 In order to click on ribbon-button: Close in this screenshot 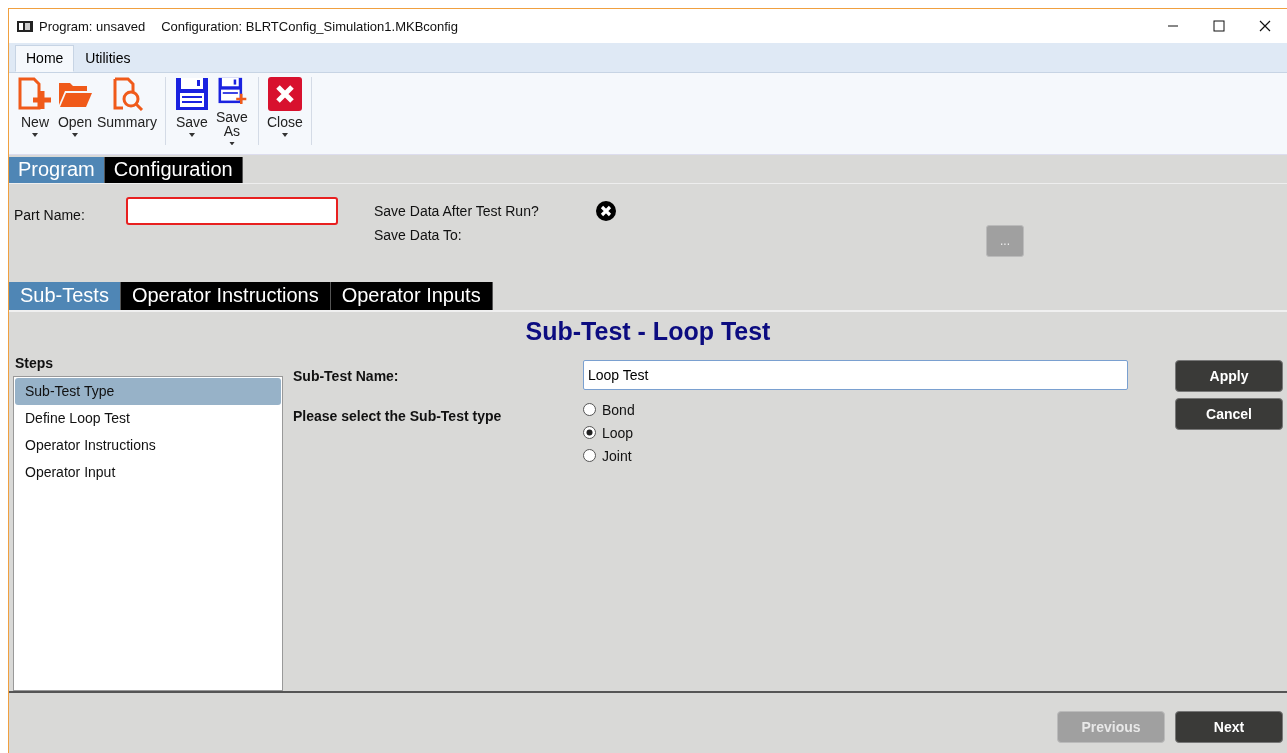, I will do `click(284, 111)`.